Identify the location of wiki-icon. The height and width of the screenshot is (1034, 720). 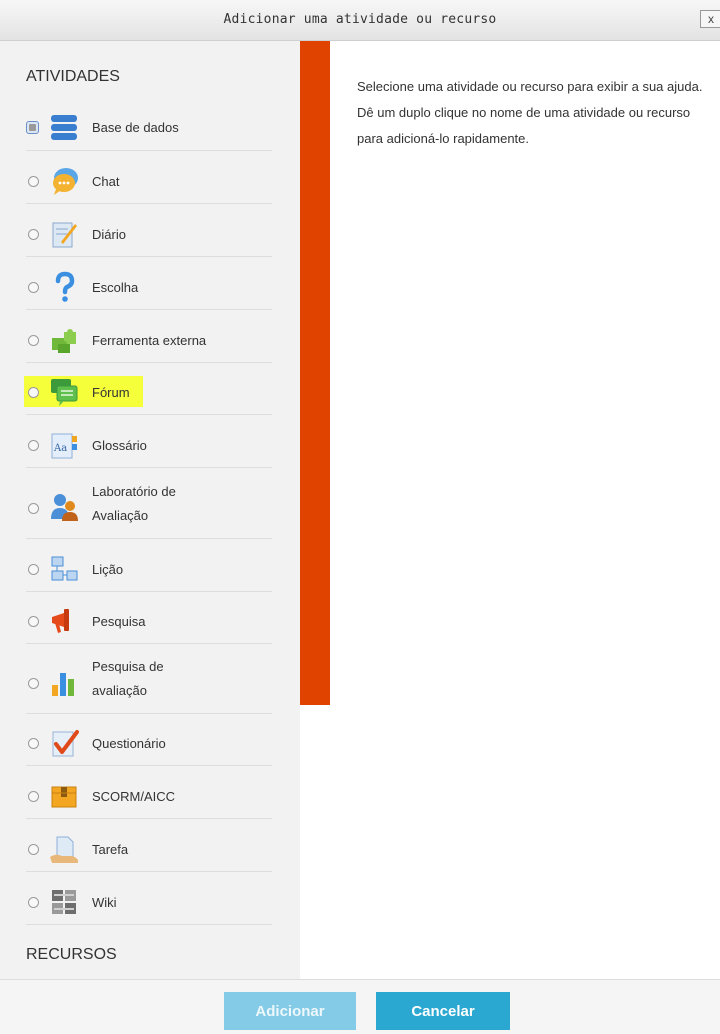
(64, 902).